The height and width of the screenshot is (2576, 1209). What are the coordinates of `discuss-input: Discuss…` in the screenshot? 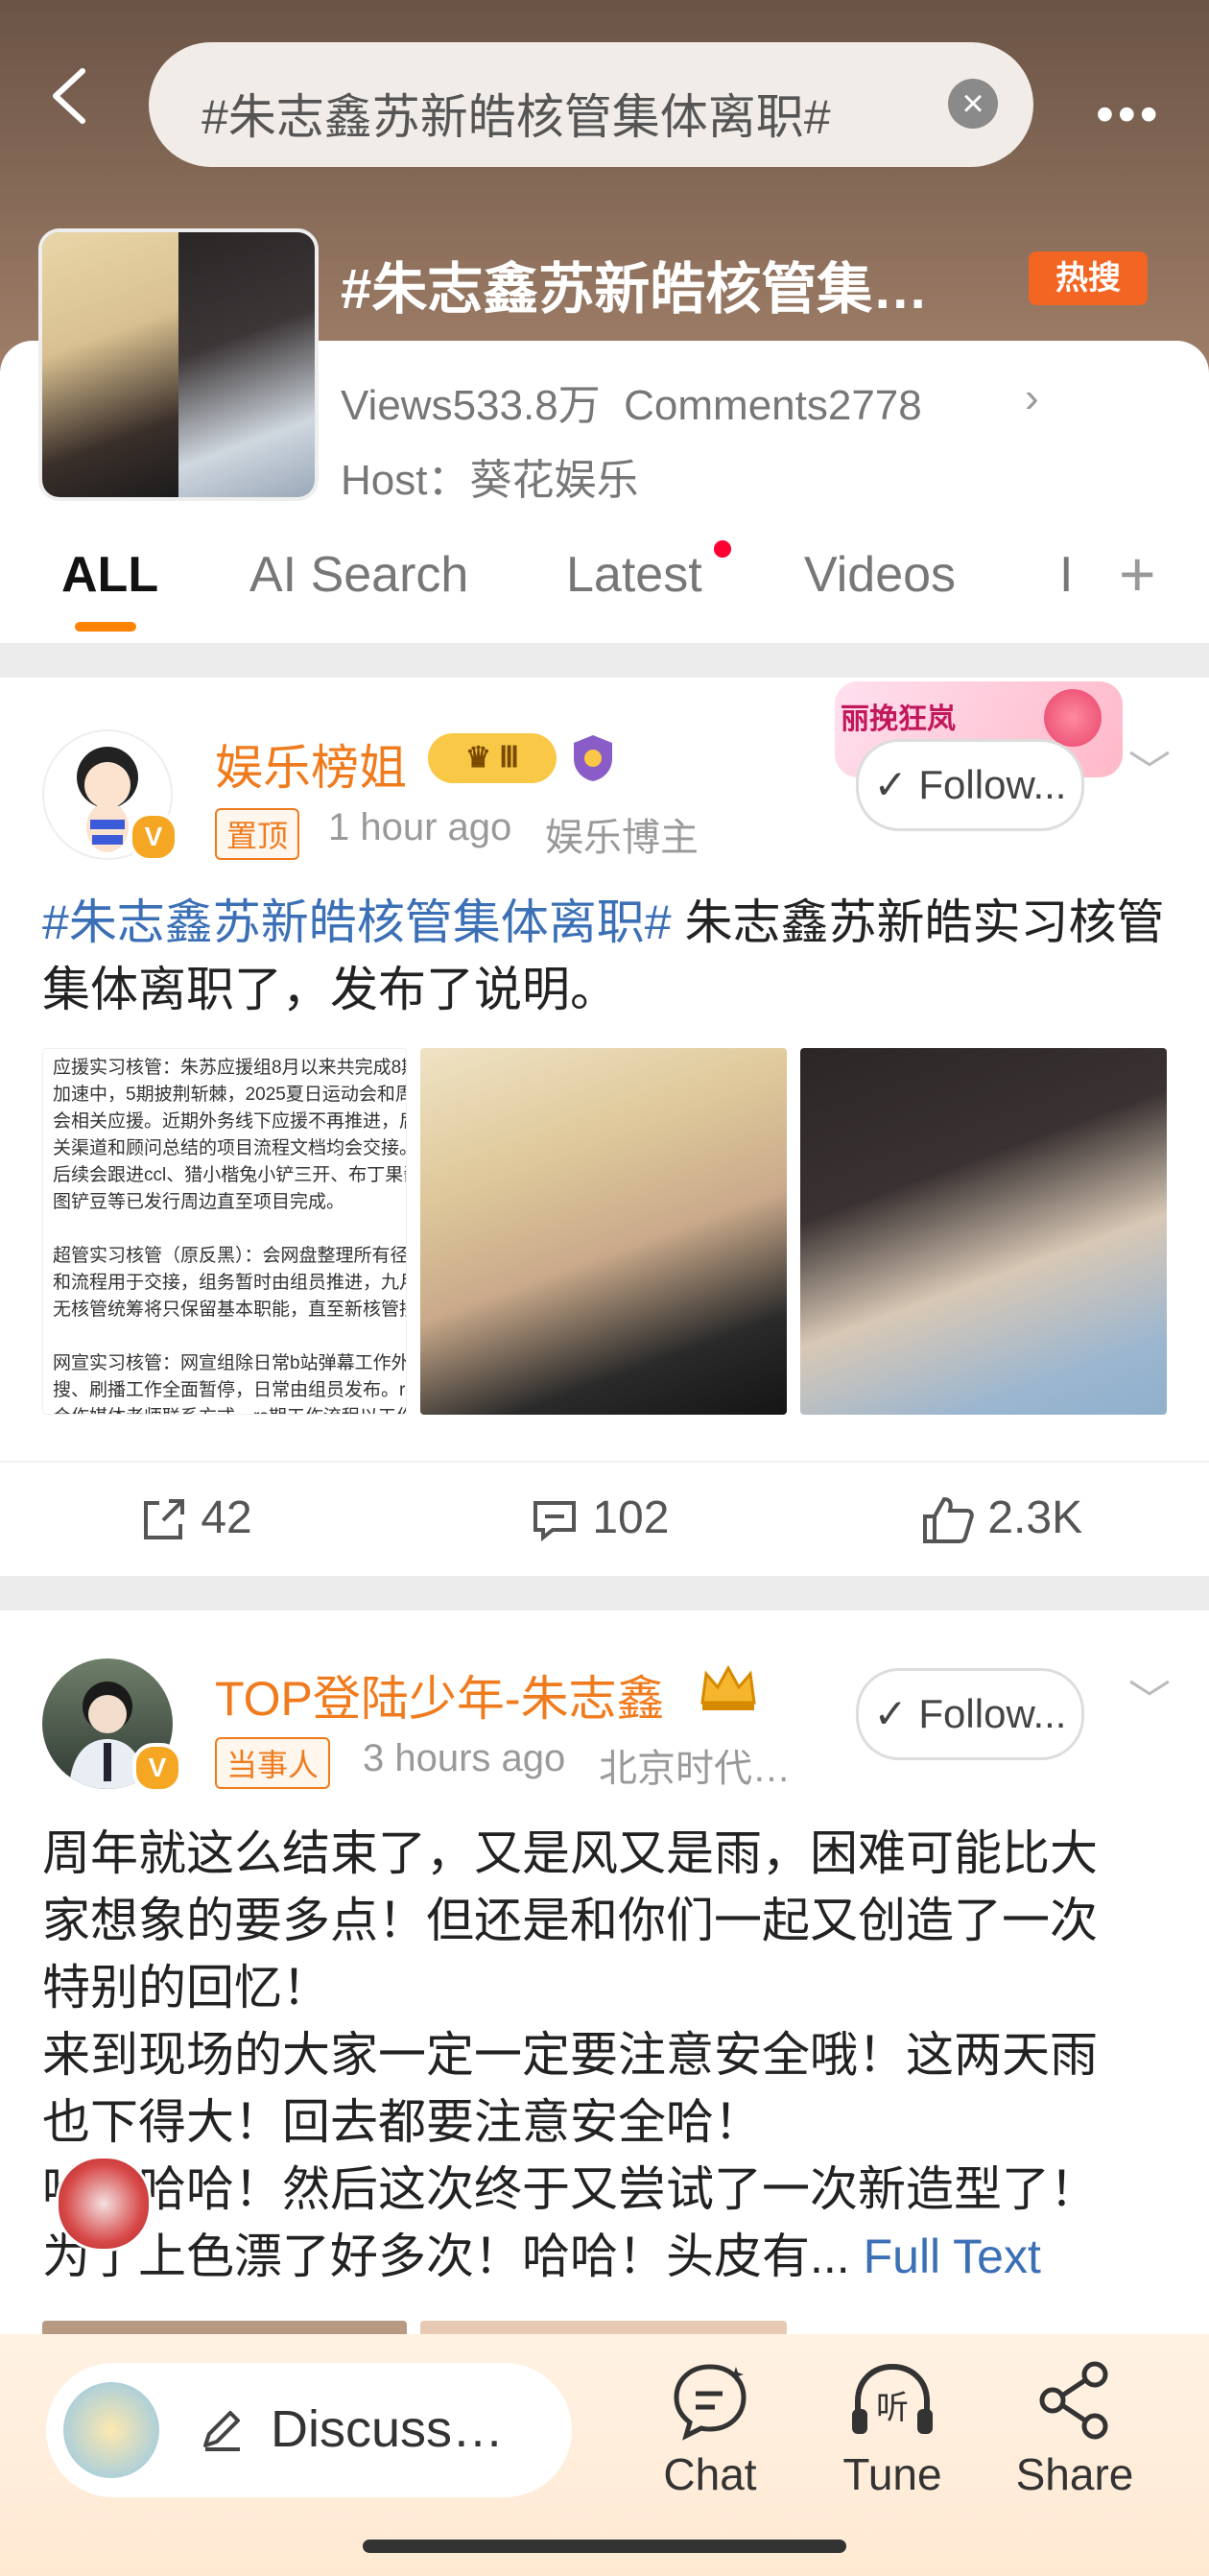 It's located at (309, 2430).